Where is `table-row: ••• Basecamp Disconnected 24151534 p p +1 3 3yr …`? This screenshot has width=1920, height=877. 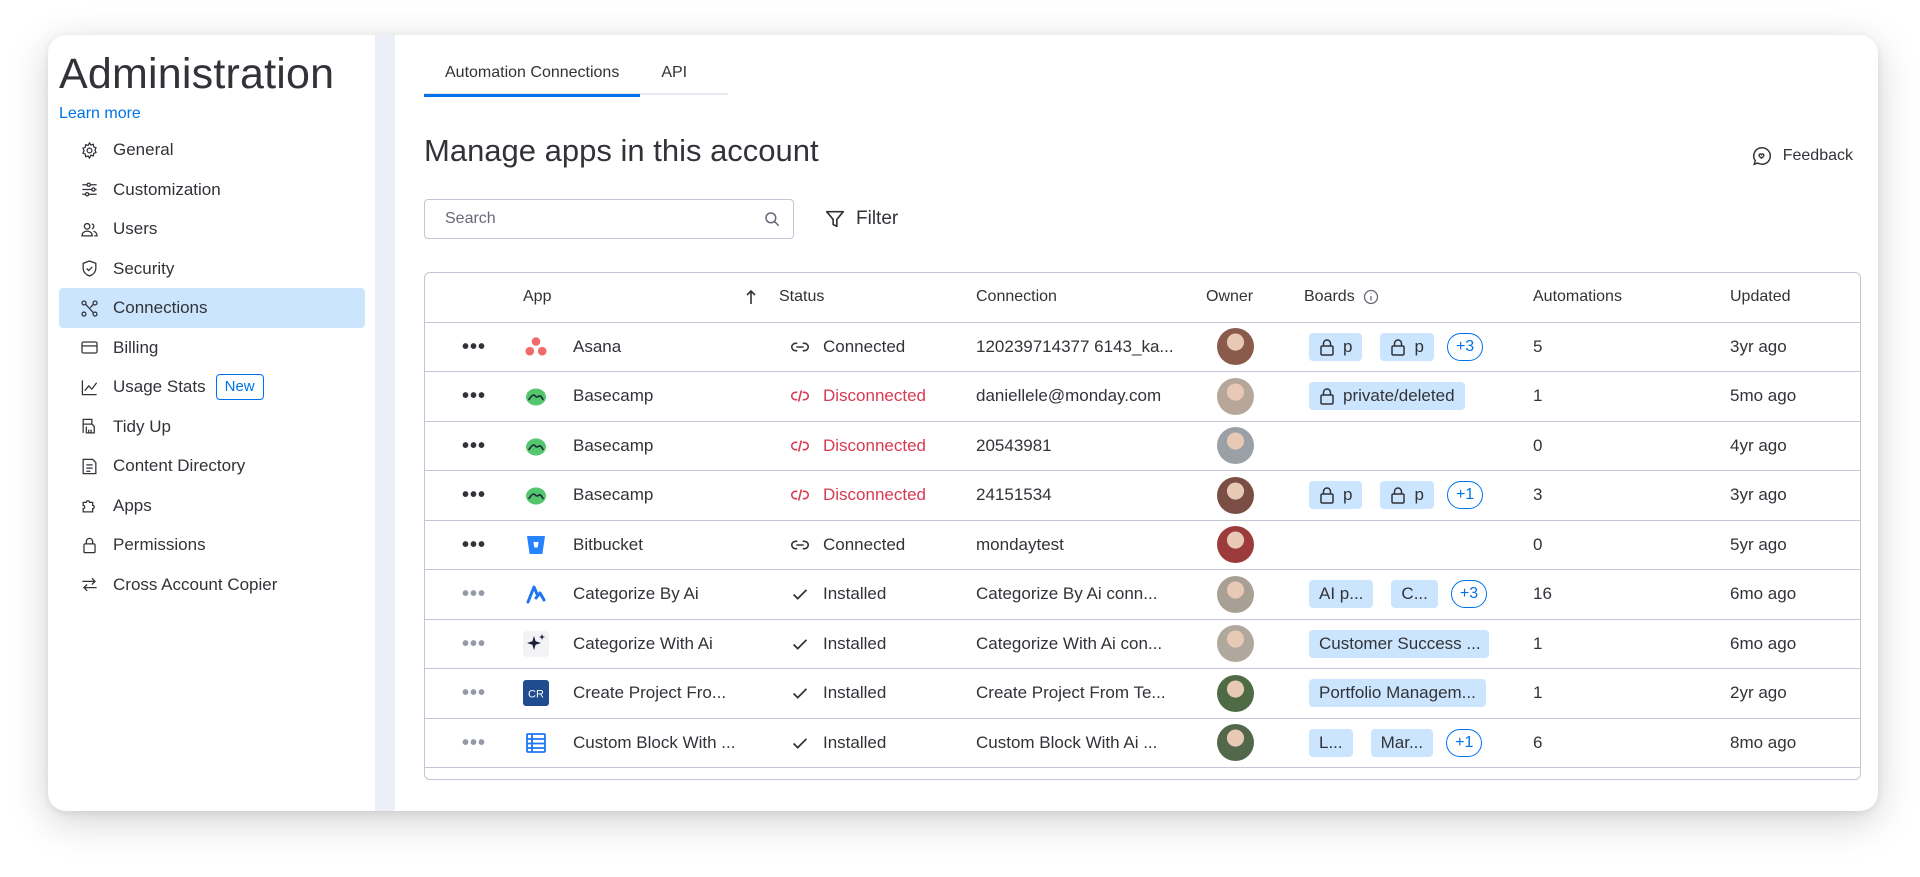 table-row: ••• Basecamp Disconnected 24151534 p p +1 3 3yr … is located at coordinates (1142, 496).